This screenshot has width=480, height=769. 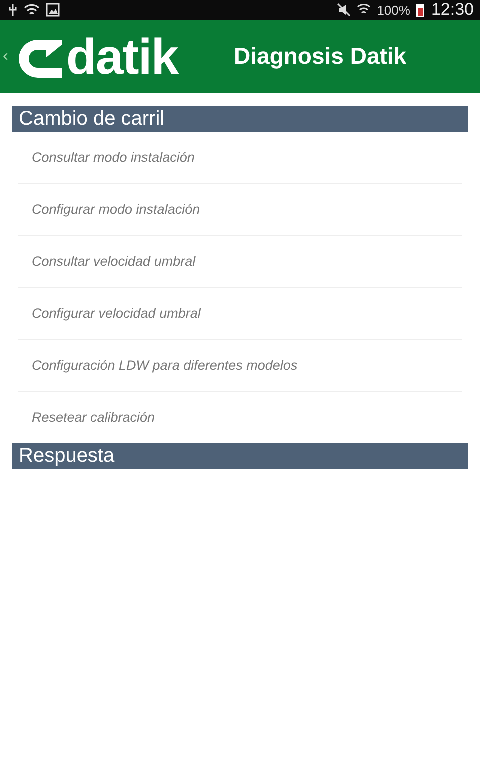 I want to click on wifi-icon, so click(x=32, y=10).